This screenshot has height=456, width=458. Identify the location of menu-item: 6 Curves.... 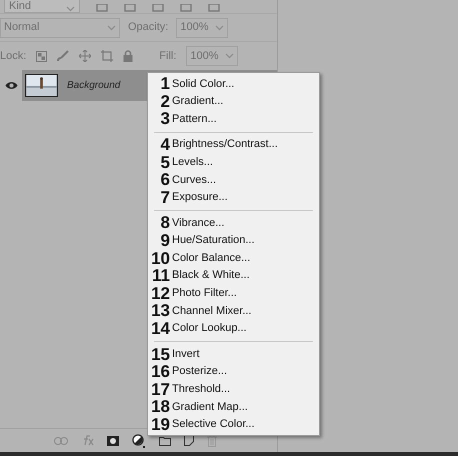
(233, 179).